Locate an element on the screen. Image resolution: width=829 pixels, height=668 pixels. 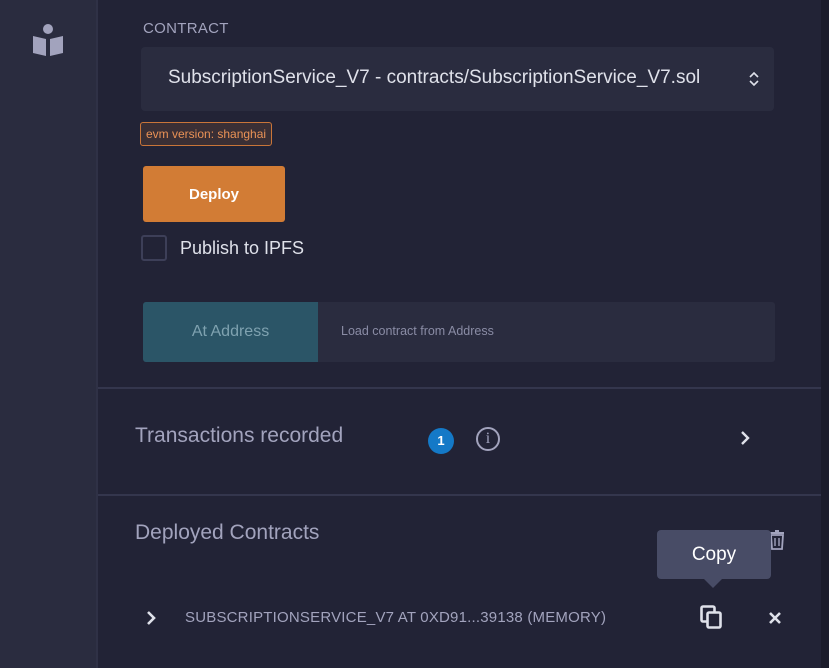
plugin-icon is located at coordinates (48, 40).